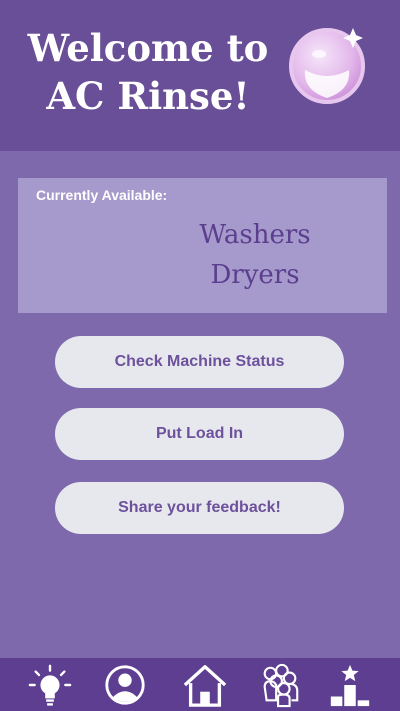 The width and height of the screenshot is (400, 711). Describe the element at coordinates (148, 96) in the screenshot. I see `title-line-2: AC Rinse!` at that location.